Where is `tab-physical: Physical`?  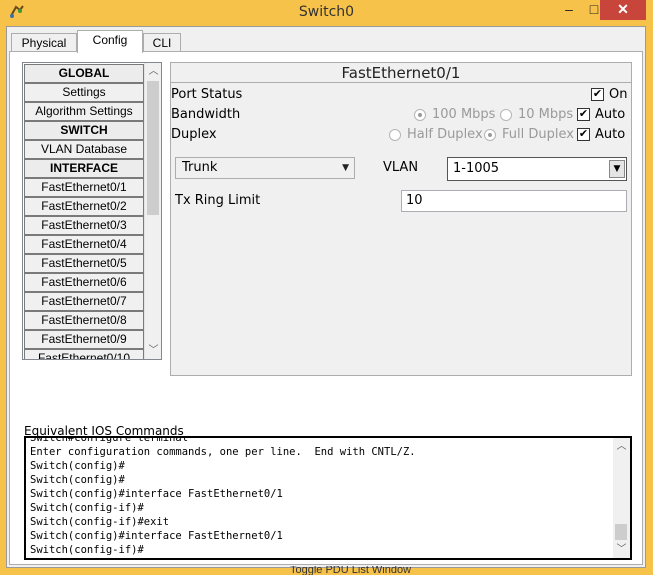 tab-physical: Physical is located at coordinates (44, 42).